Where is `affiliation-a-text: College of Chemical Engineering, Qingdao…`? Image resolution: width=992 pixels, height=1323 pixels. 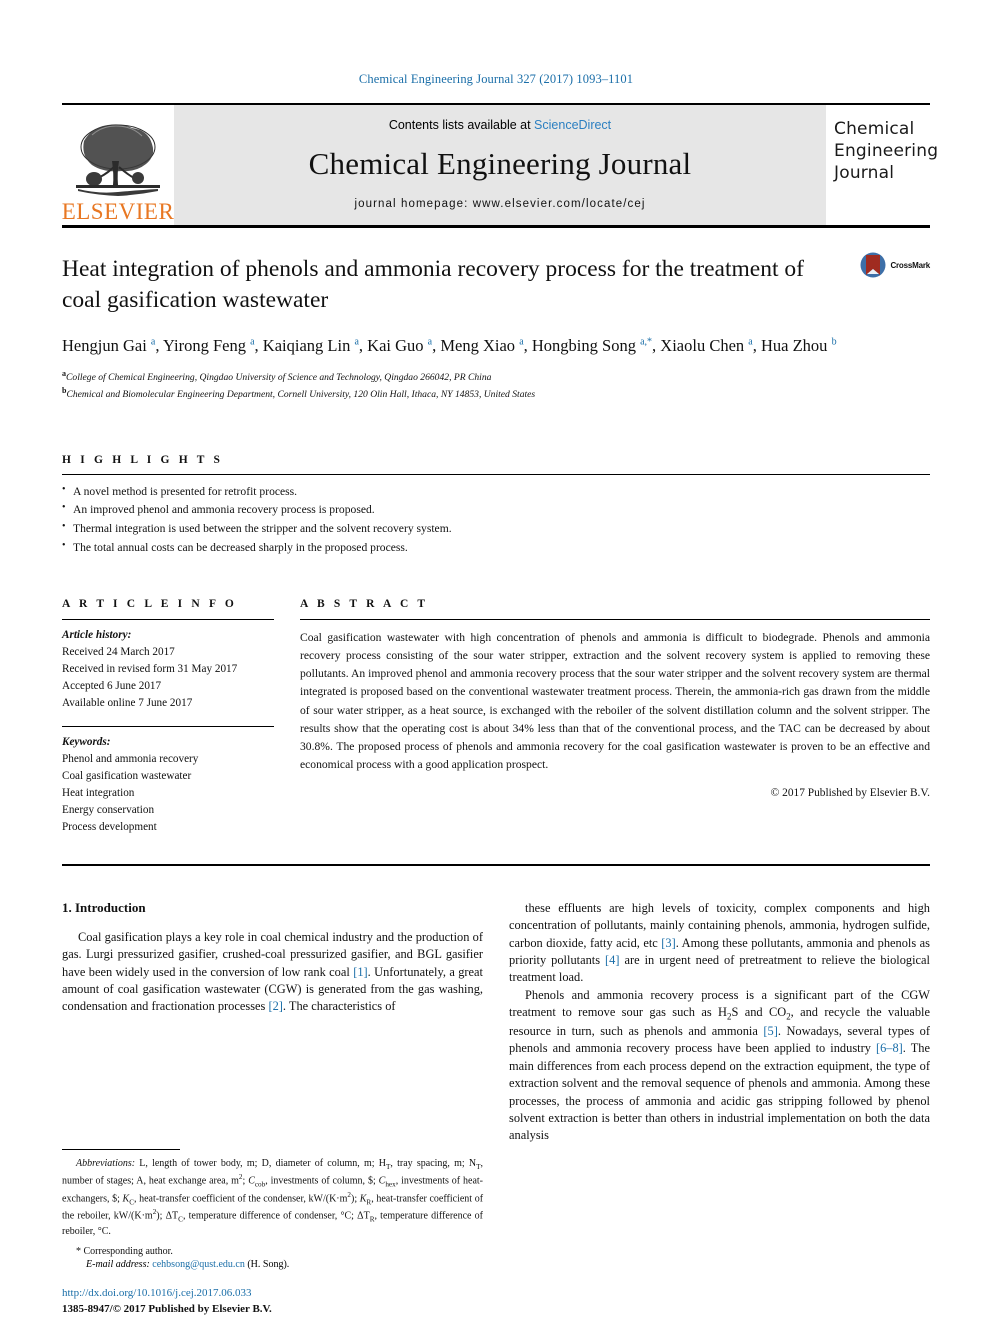 affiliation-a-text: College of Chemical Engineering, Qingdao… is located at coordinates (279, 377).